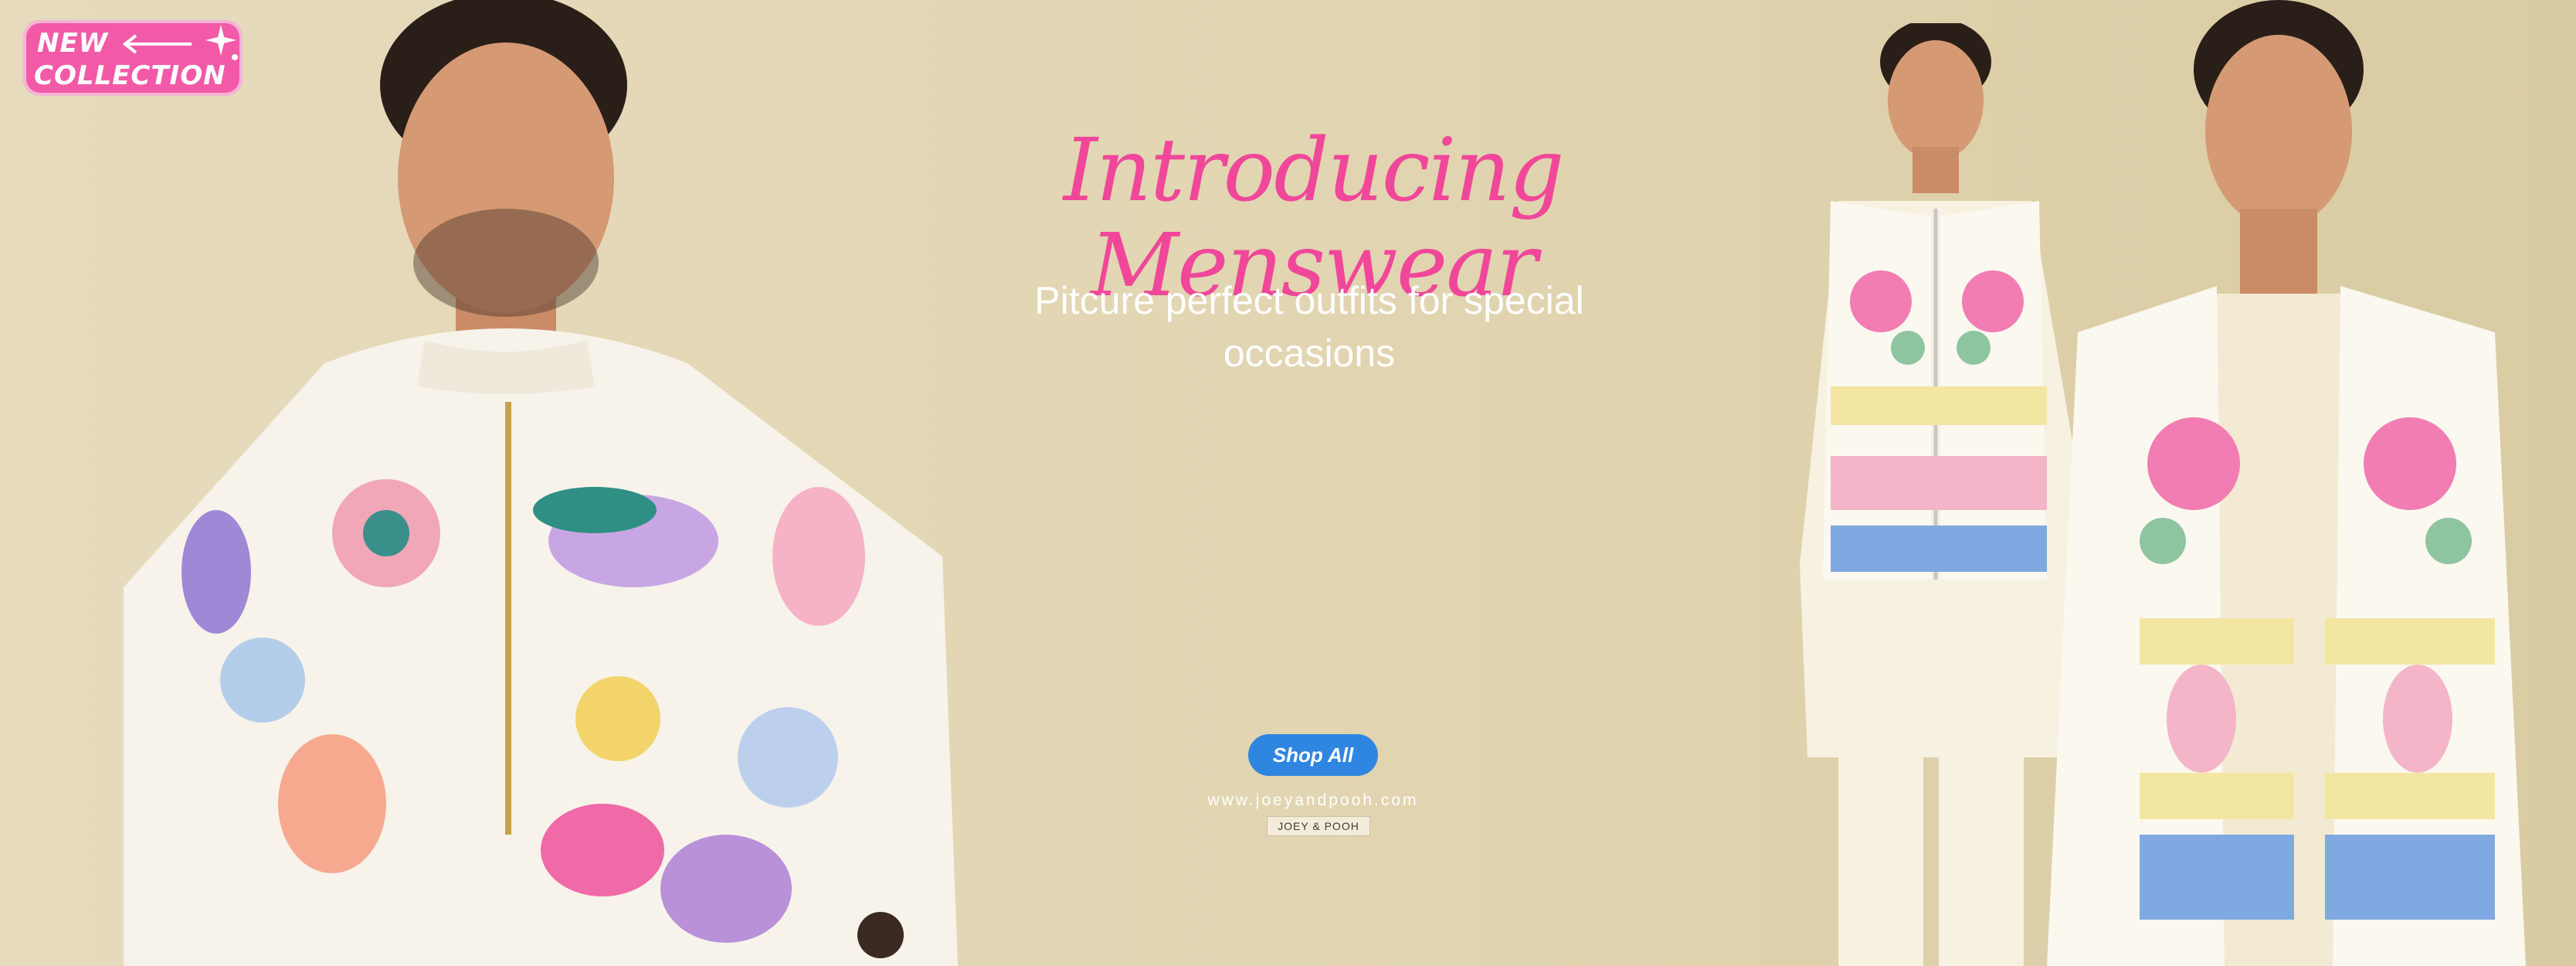  What do you see at coordinates (1313, 755) in the screenshot?
I see `shop-all-button: Shop All` at bounding box center [1313, 755].